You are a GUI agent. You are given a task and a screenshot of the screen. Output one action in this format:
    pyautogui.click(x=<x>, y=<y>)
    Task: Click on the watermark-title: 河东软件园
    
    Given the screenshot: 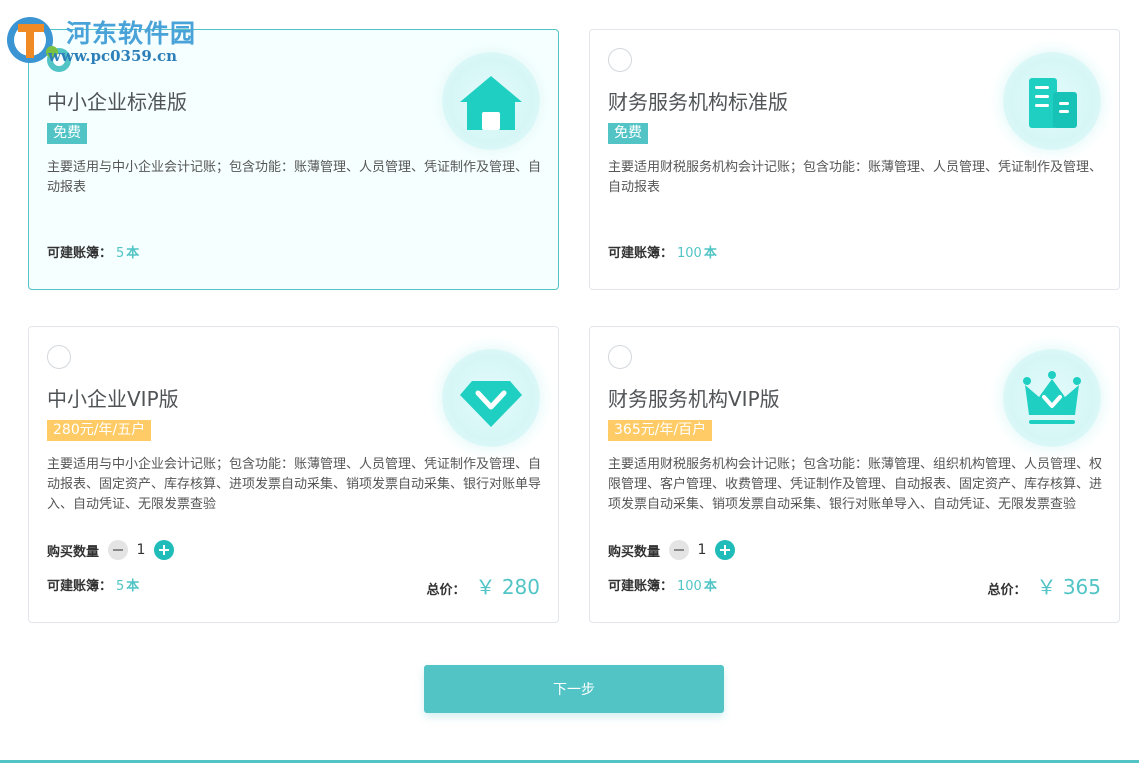 What is the action you would take?
    pyautogui.click(x=131, y=33)
    